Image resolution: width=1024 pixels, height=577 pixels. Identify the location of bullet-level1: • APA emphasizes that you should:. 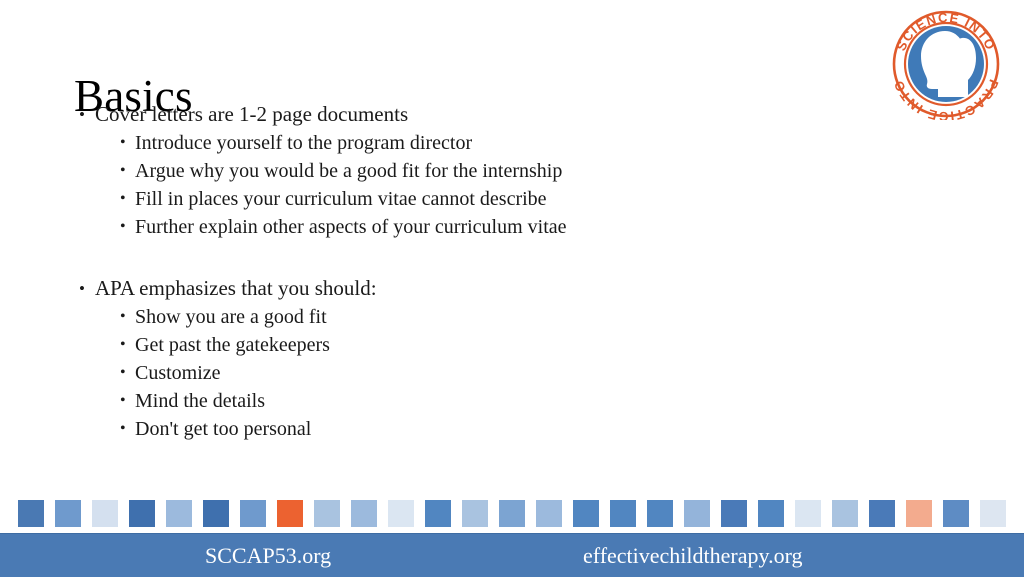
(474, 288).